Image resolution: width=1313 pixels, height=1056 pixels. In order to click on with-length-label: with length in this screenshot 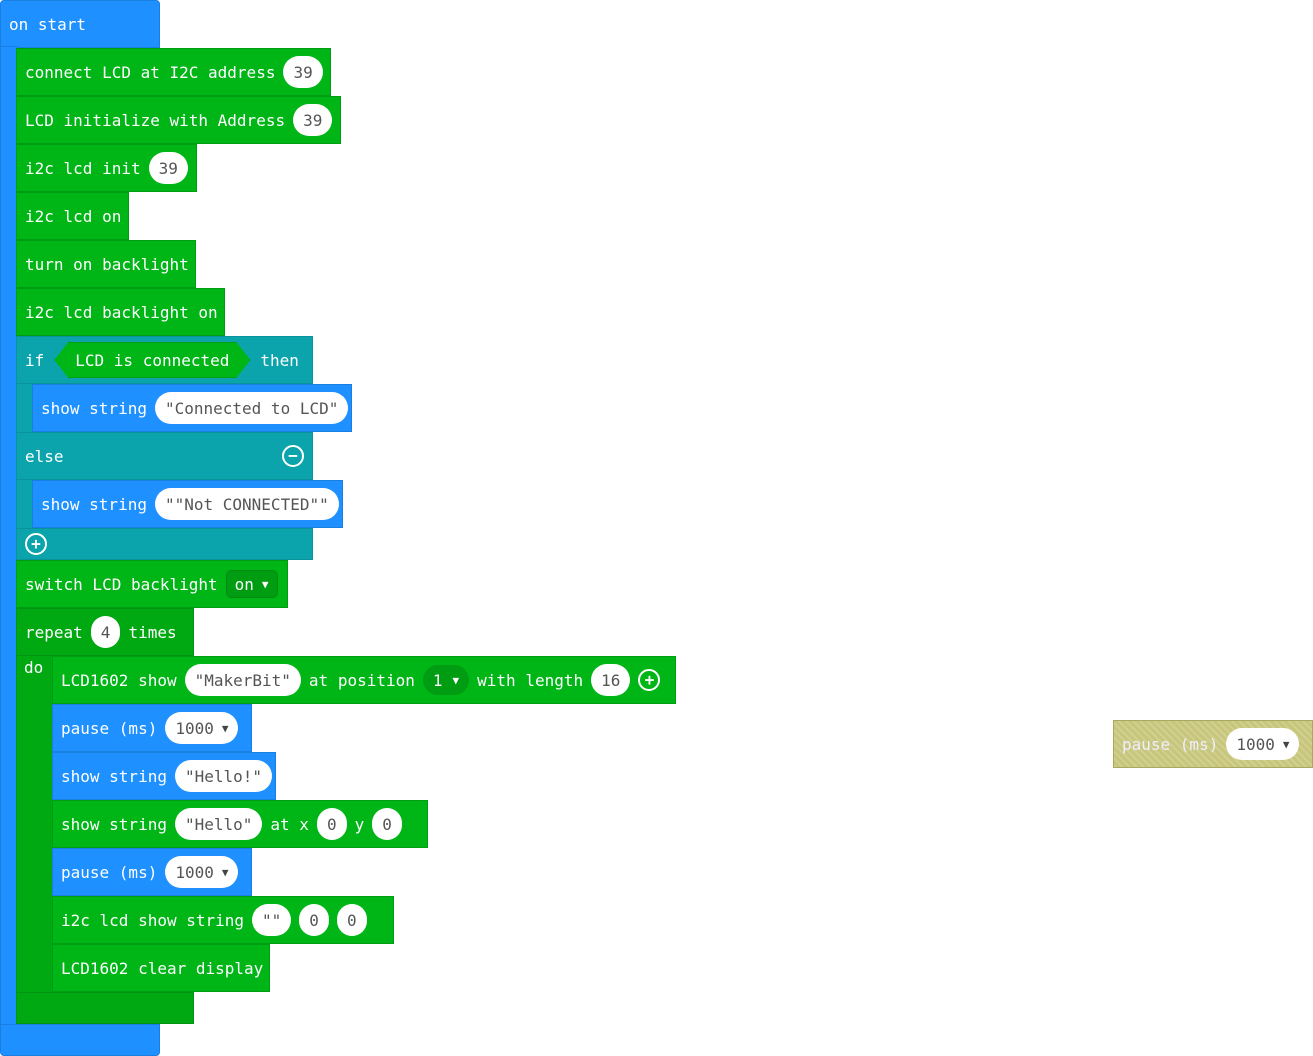, I will do `click(530, 680)`.